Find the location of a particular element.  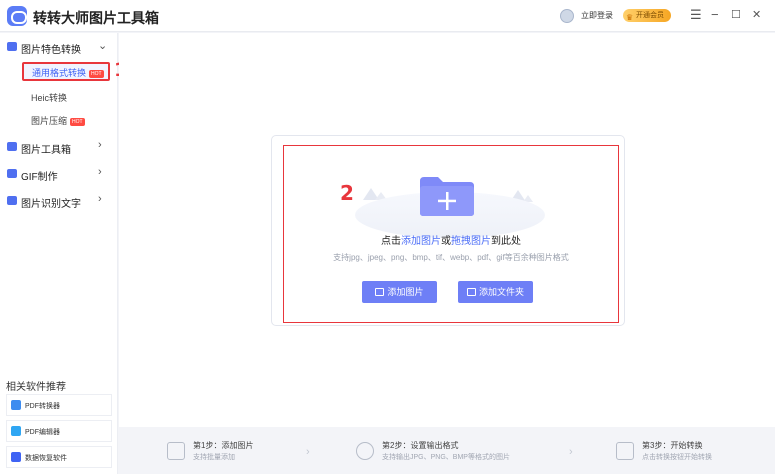

drag-image-link: 拖拽图片 is located at coordinates (471, 241).